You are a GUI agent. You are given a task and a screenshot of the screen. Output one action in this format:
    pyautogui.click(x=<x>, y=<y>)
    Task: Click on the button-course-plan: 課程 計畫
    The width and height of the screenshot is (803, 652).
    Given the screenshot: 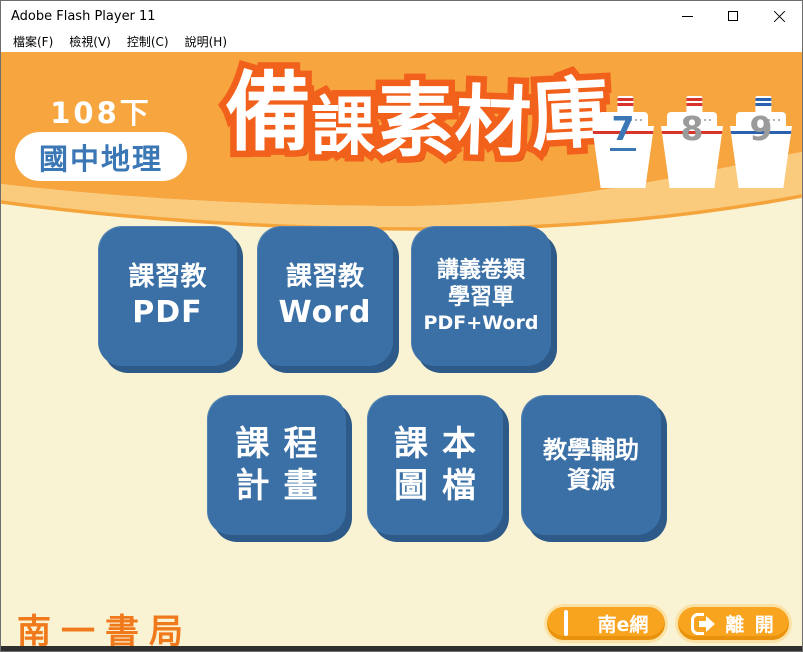 What is the action you would take?
    pyautogui.click(x=276, y=465)
    